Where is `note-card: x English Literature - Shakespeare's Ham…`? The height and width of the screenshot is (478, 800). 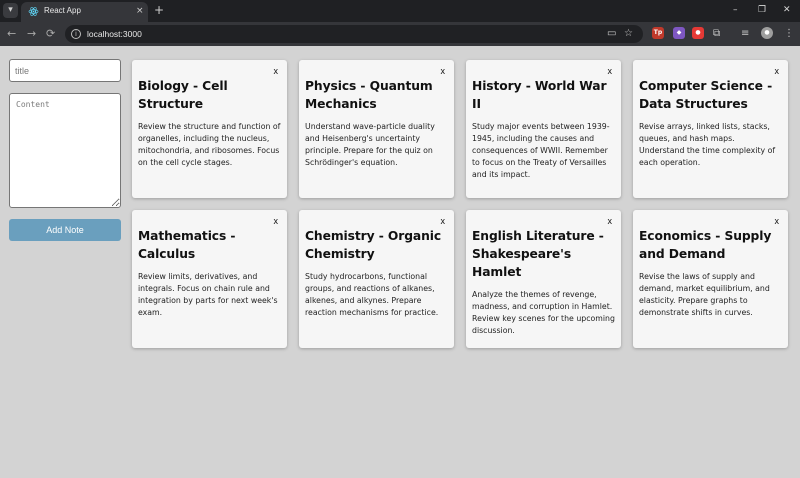 note-card: x English Literature - Shakespeare's Ham… is located at coordinates (543, 279).